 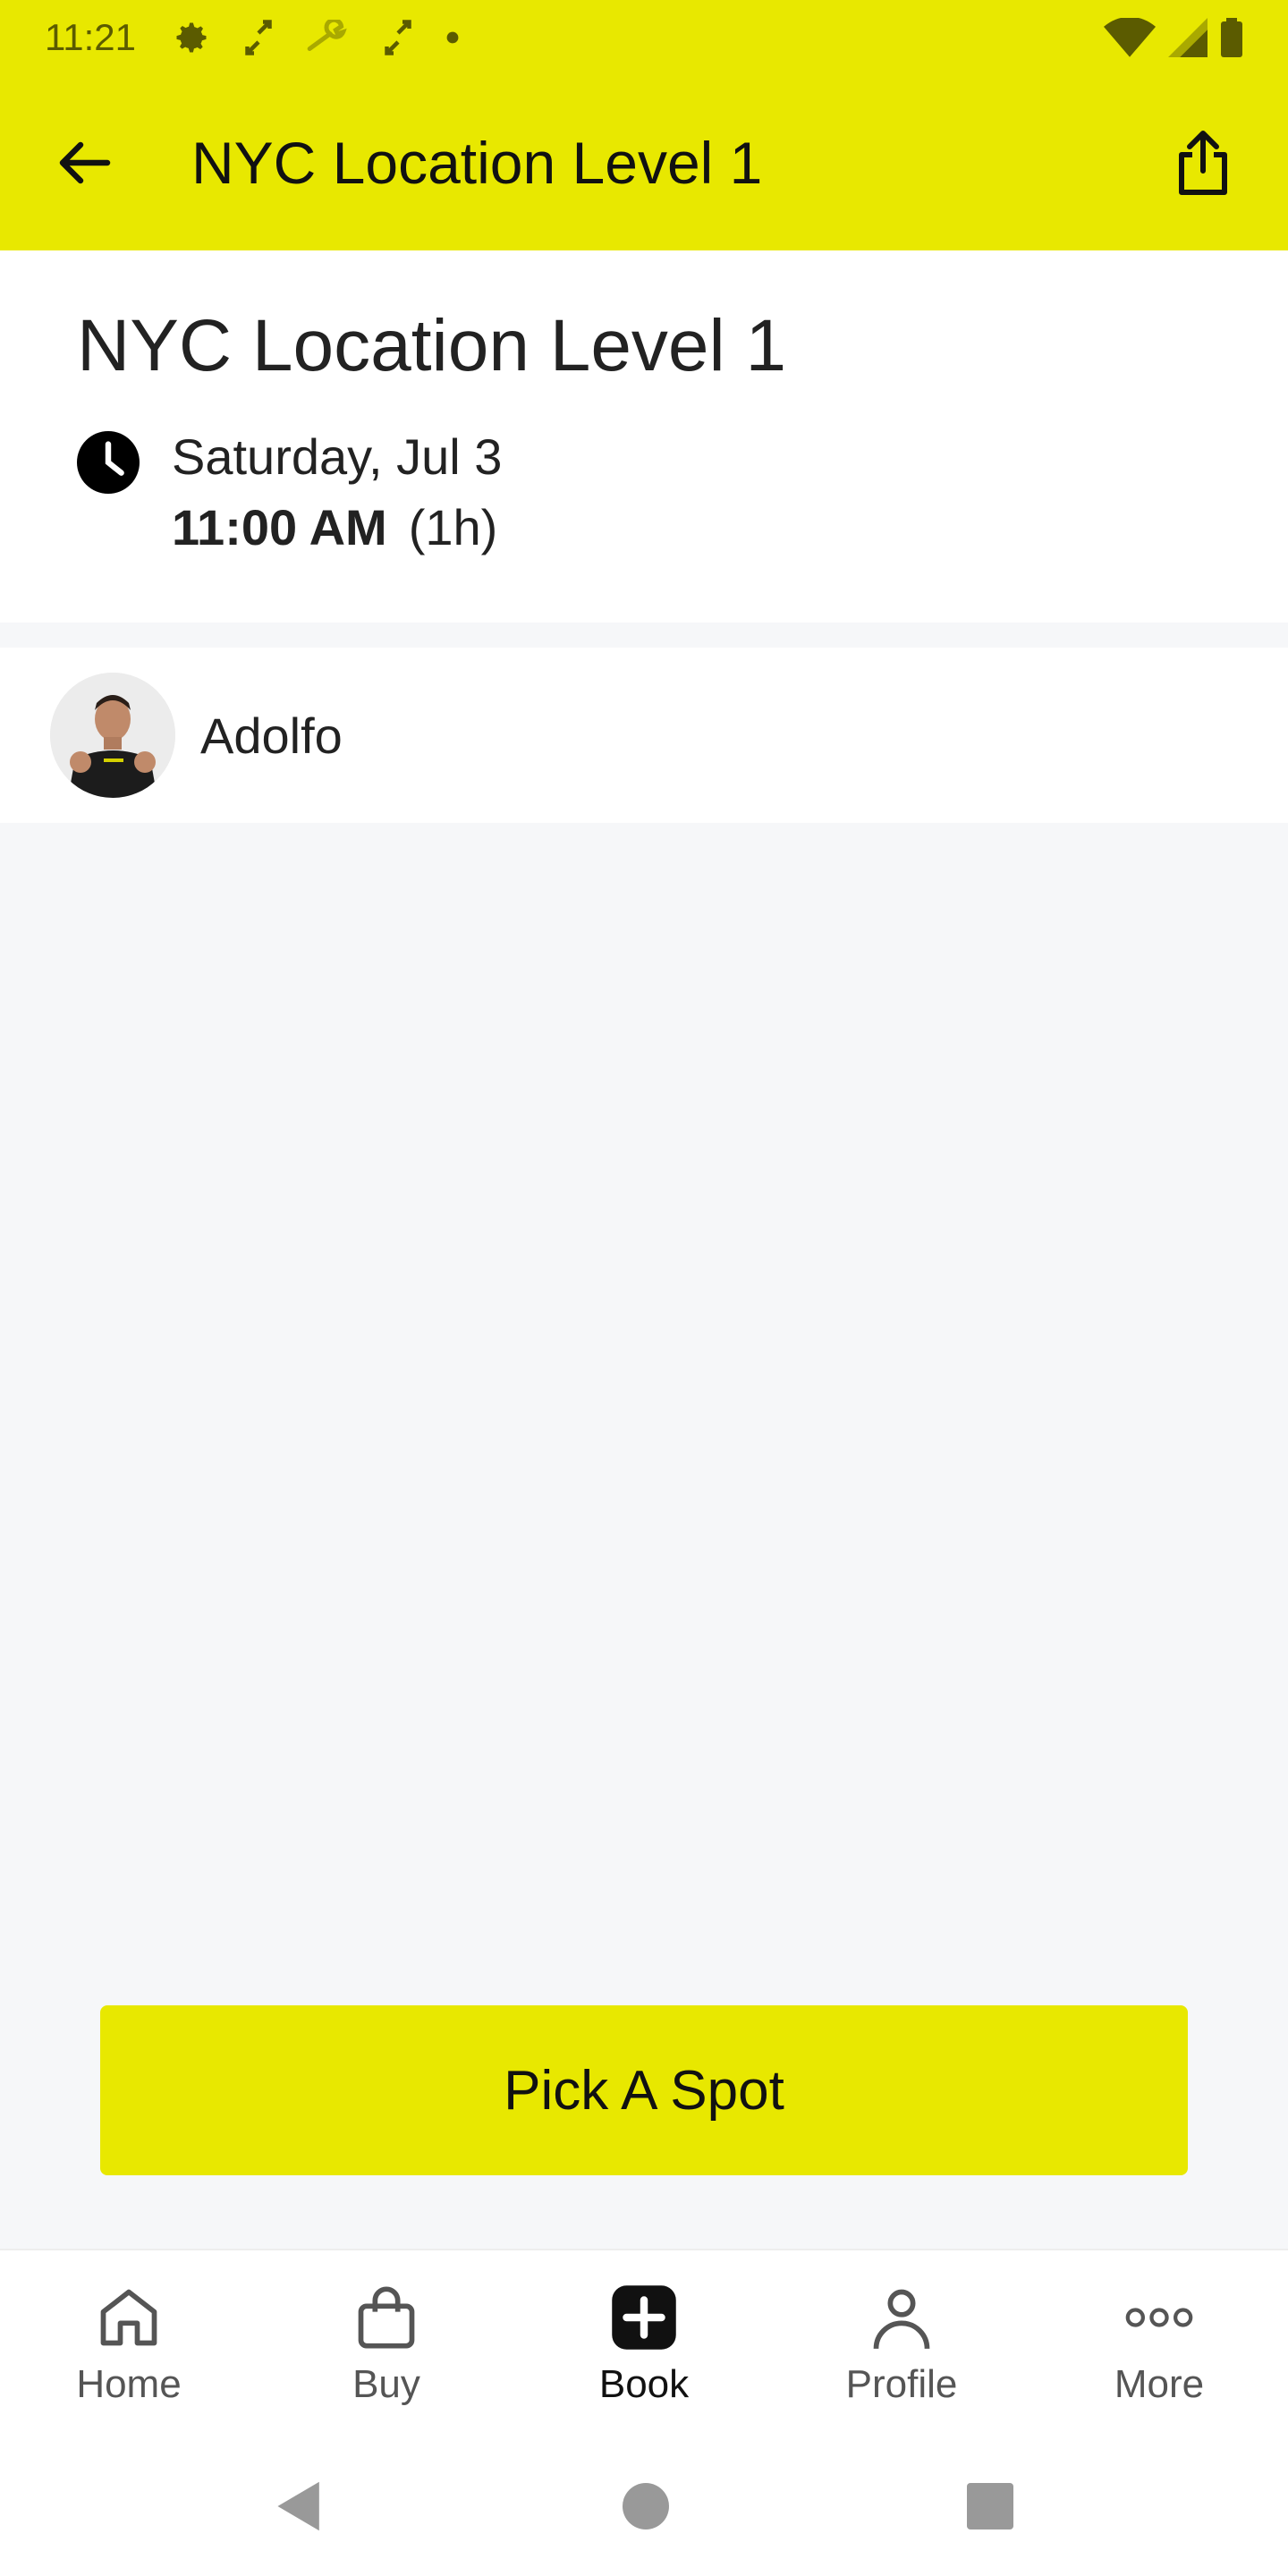 I want to click on nav-item-profile: Profile, so click(x=901, y=2343).